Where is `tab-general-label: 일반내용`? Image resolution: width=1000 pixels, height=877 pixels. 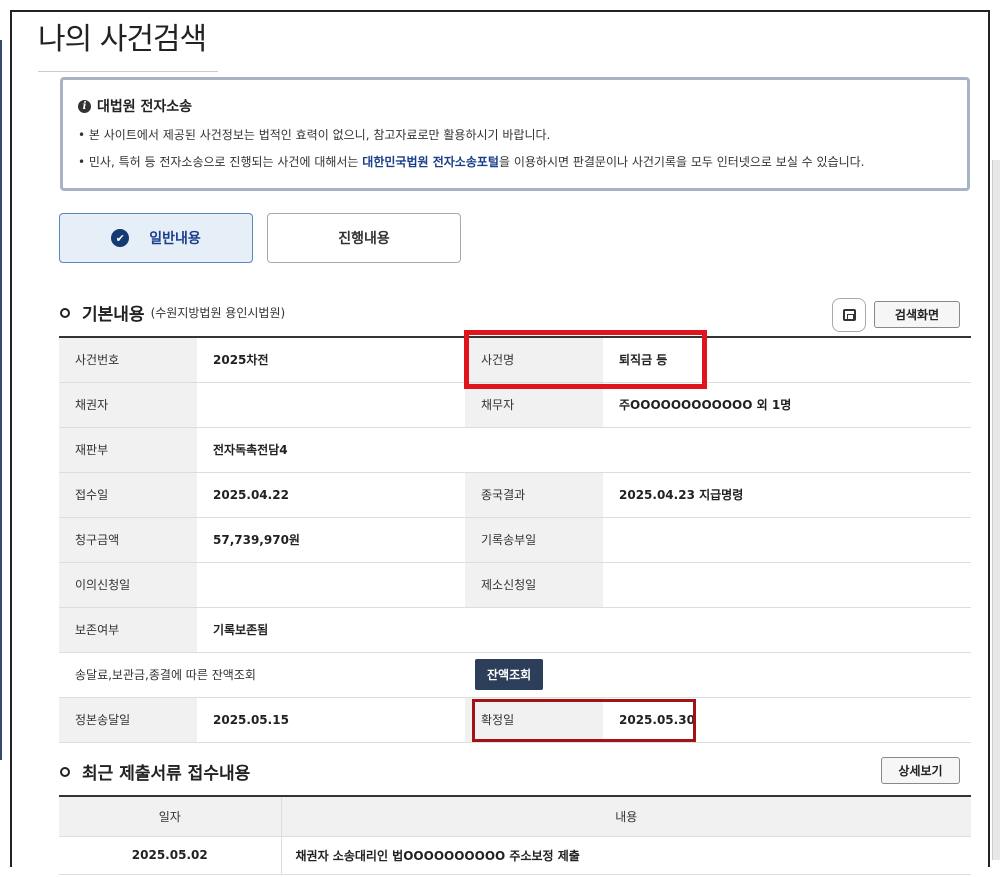
tab-general-label: 일반내용 is located at coordinates (175, 239).